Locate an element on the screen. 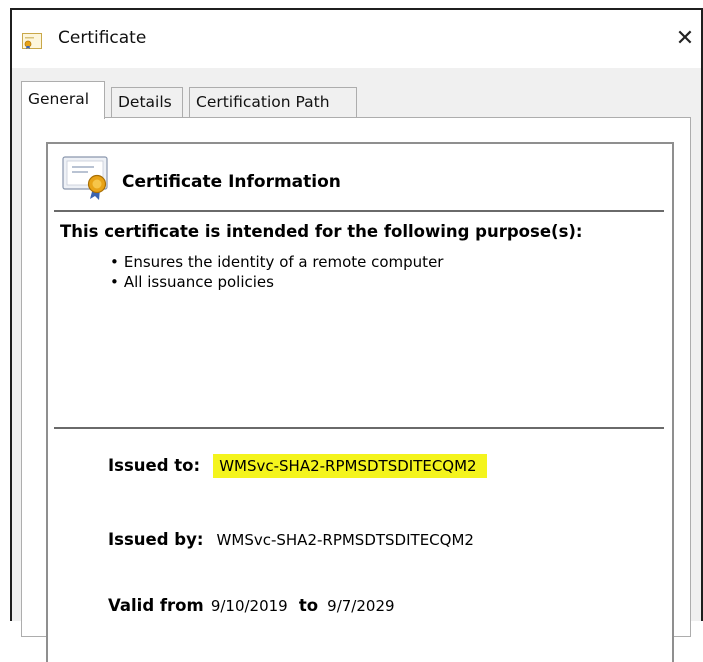 This screenshot has width=703, height=662. issued-by-row: Issued by: WMSvc-SHA2-RPMSDTSDITECQM2 is located at coordinates (291, 539).